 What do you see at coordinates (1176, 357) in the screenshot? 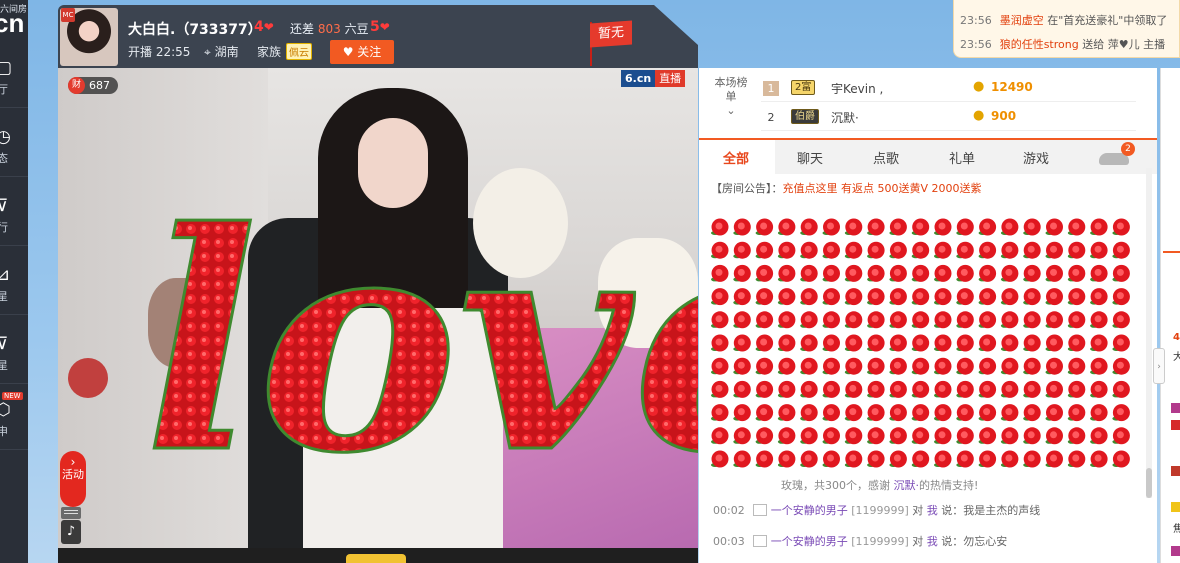
I see `side-text: 大` at bounding box center [1176, 357].